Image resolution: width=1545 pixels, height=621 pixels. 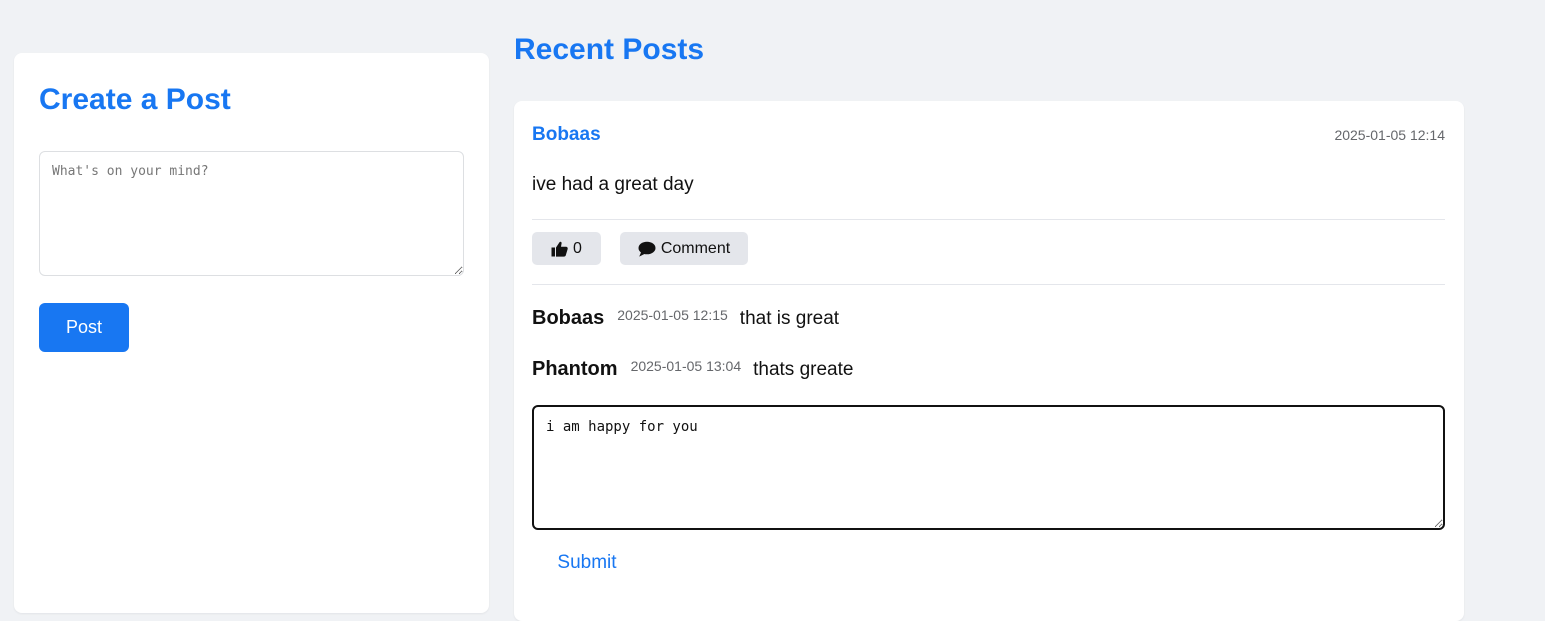 What do you see at coordinates (988, 219) in the screenshot?
I see `post-divider` at bounding box center [988, 219].